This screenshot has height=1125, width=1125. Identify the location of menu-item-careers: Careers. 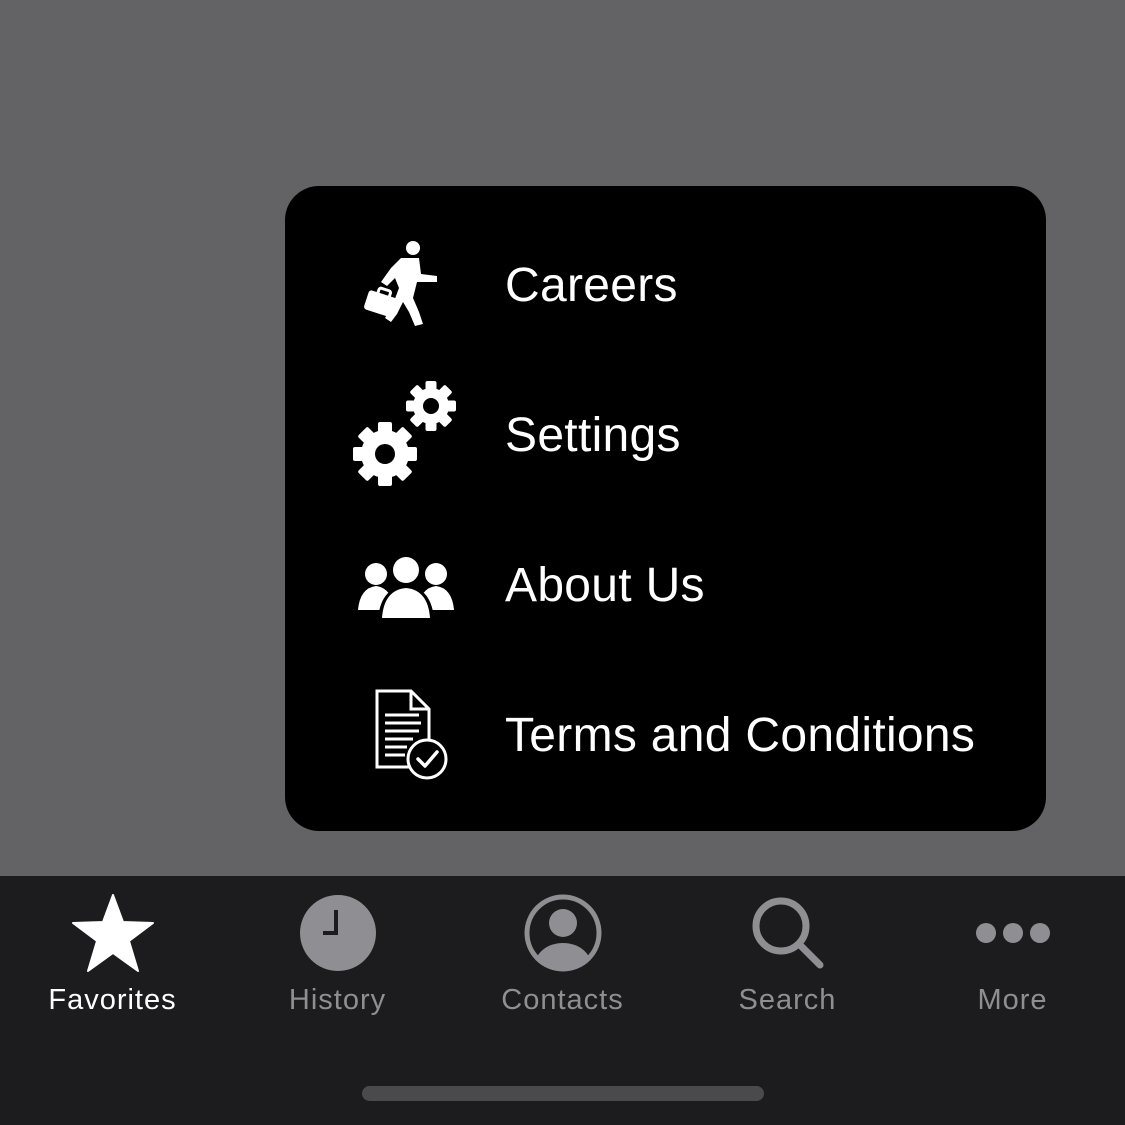
(665, 285).